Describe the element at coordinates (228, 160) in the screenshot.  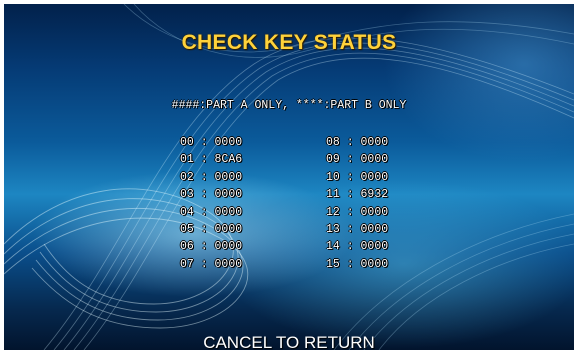
I see `key-value: 8CA6` at that location.